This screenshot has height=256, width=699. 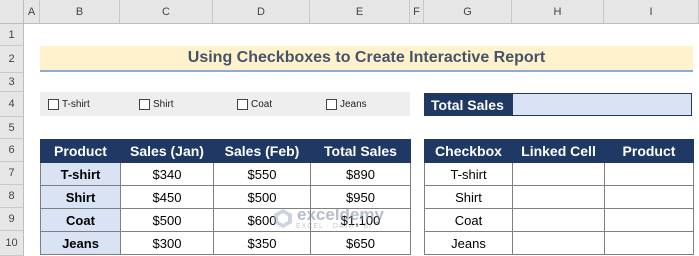 I want to click on row-header-9: 9, so click(x=12, y=219).